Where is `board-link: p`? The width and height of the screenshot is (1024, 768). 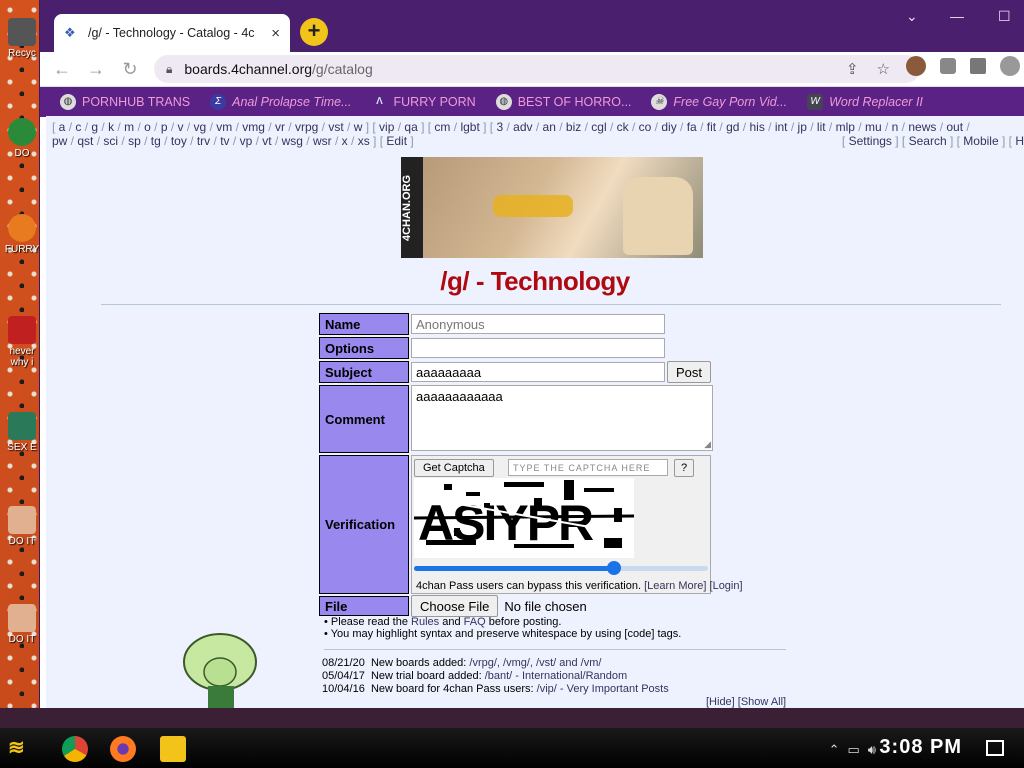
board-link: p is located at coordinates (164, 127).